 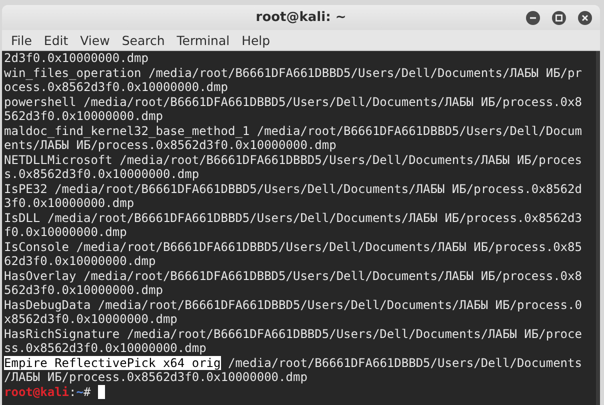 I want to click on shell-prompt: root@kali:~#, so click(x=48, y=391).